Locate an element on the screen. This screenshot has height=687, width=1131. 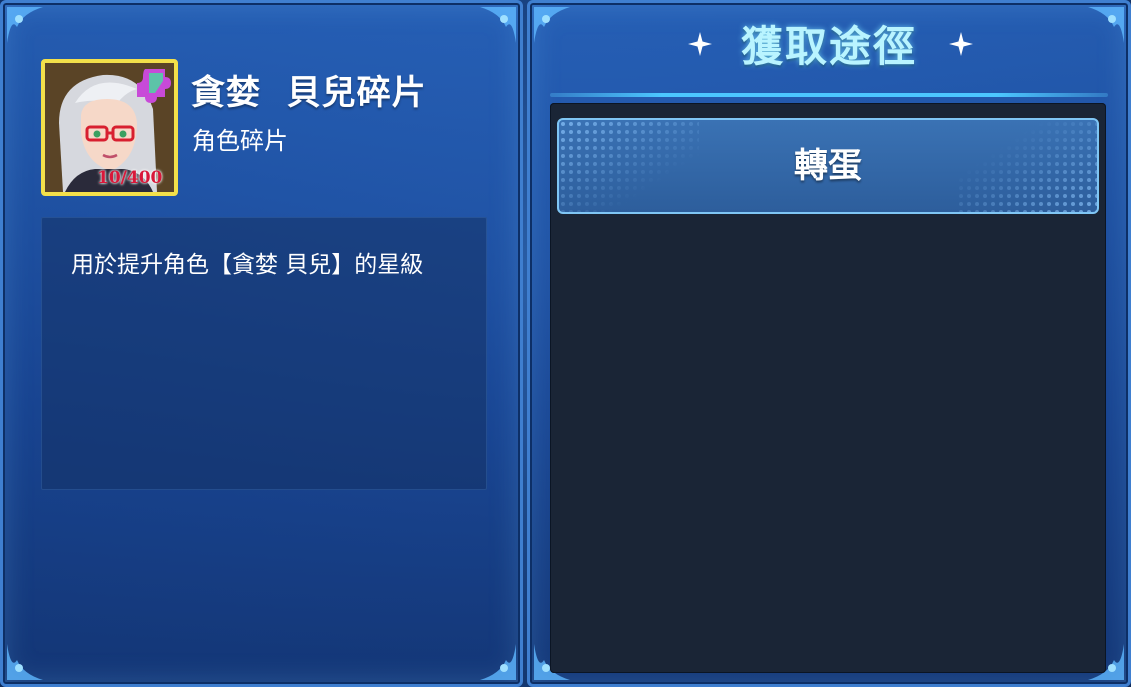
source-item-gacha: 轉蛋 is located at coordinates (828, 166).